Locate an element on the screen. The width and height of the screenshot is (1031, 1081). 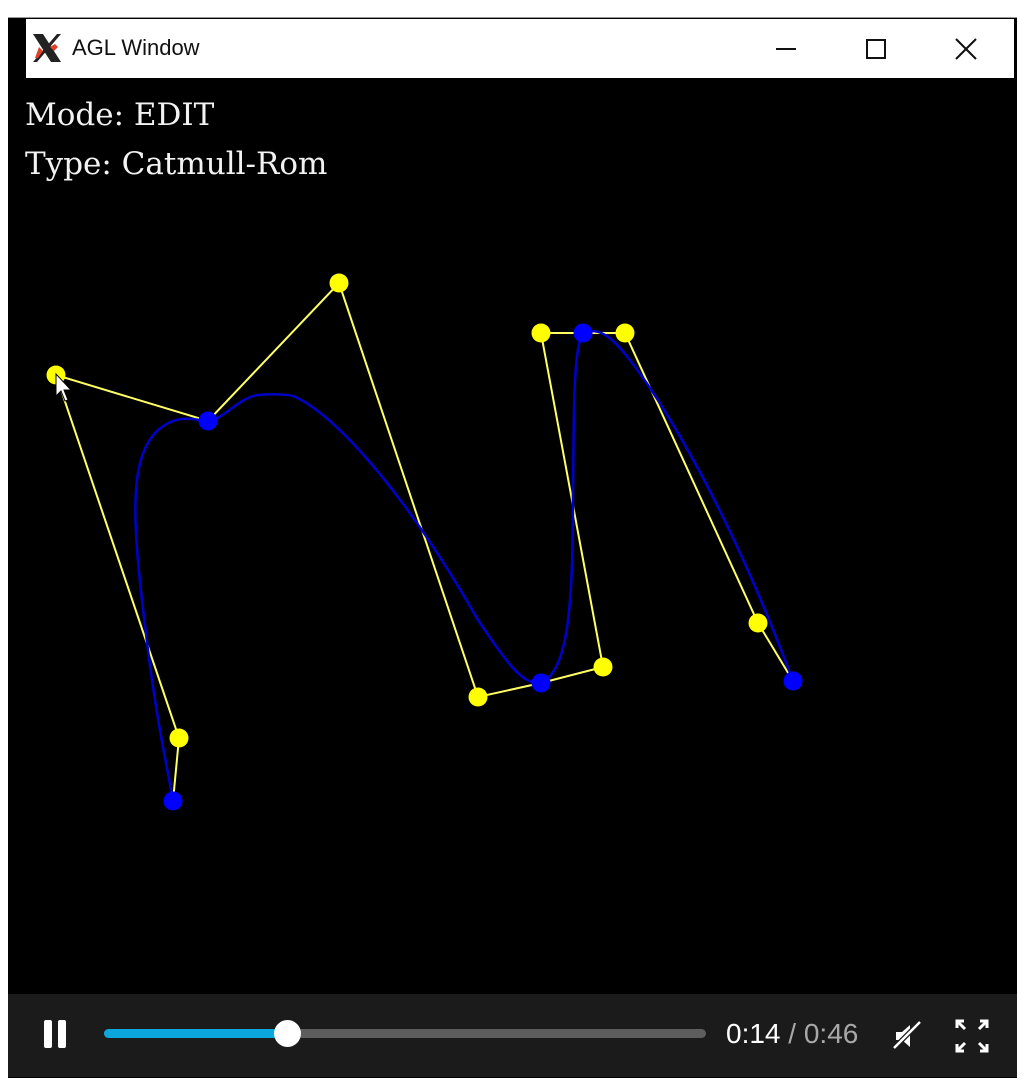
duration: 0:46 is located at coordinates (831, 1033).